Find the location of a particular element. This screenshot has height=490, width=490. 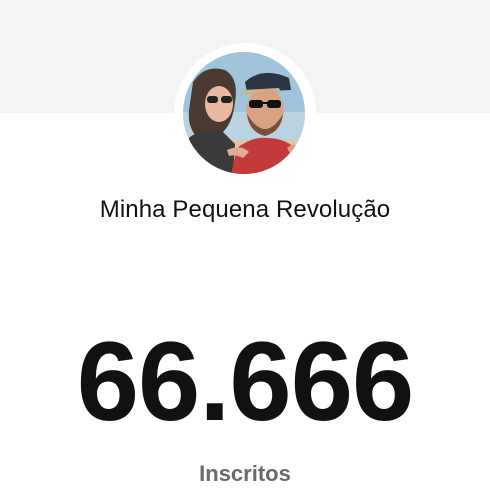

subscriber-label: Inscritos is located at coordinates (245, 473).